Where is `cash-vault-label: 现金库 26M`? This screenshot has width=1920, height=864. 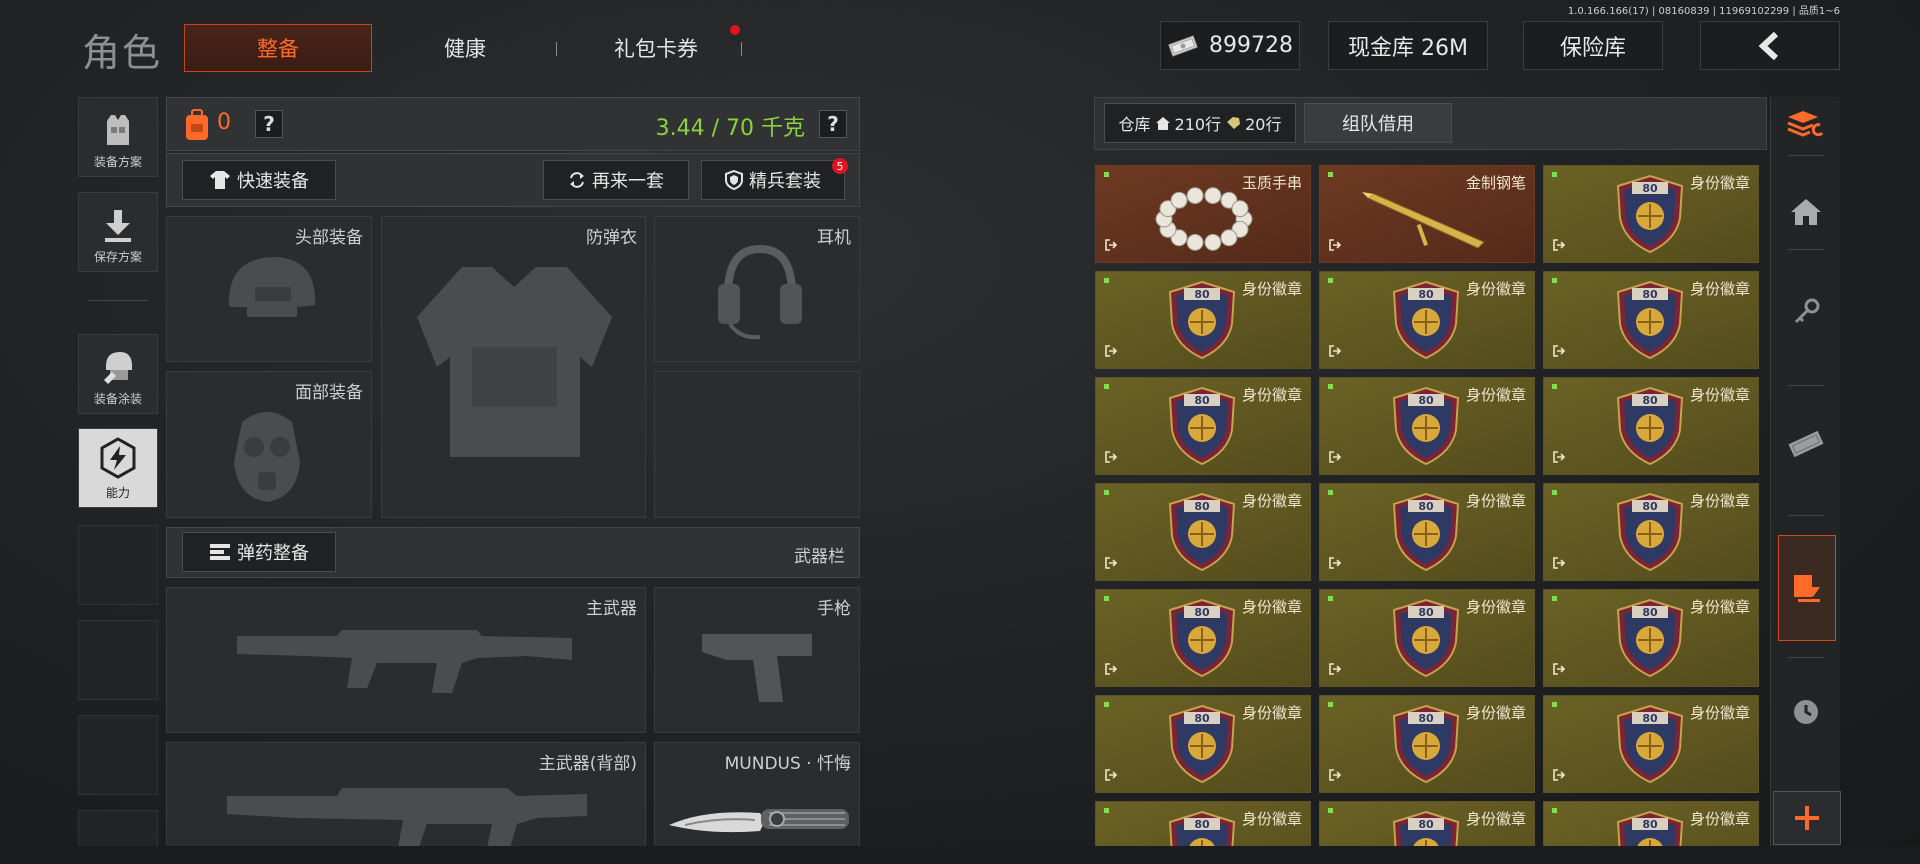
cash-vault-label: 现金库 26M is located at coordinates (1408, 48).